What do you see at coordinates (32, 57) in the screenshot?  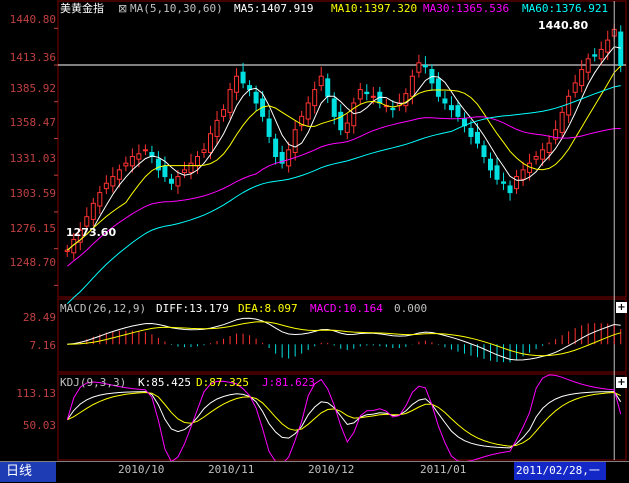 I see `y-tick-2: 1413.36` at bounding box center [32, 57].